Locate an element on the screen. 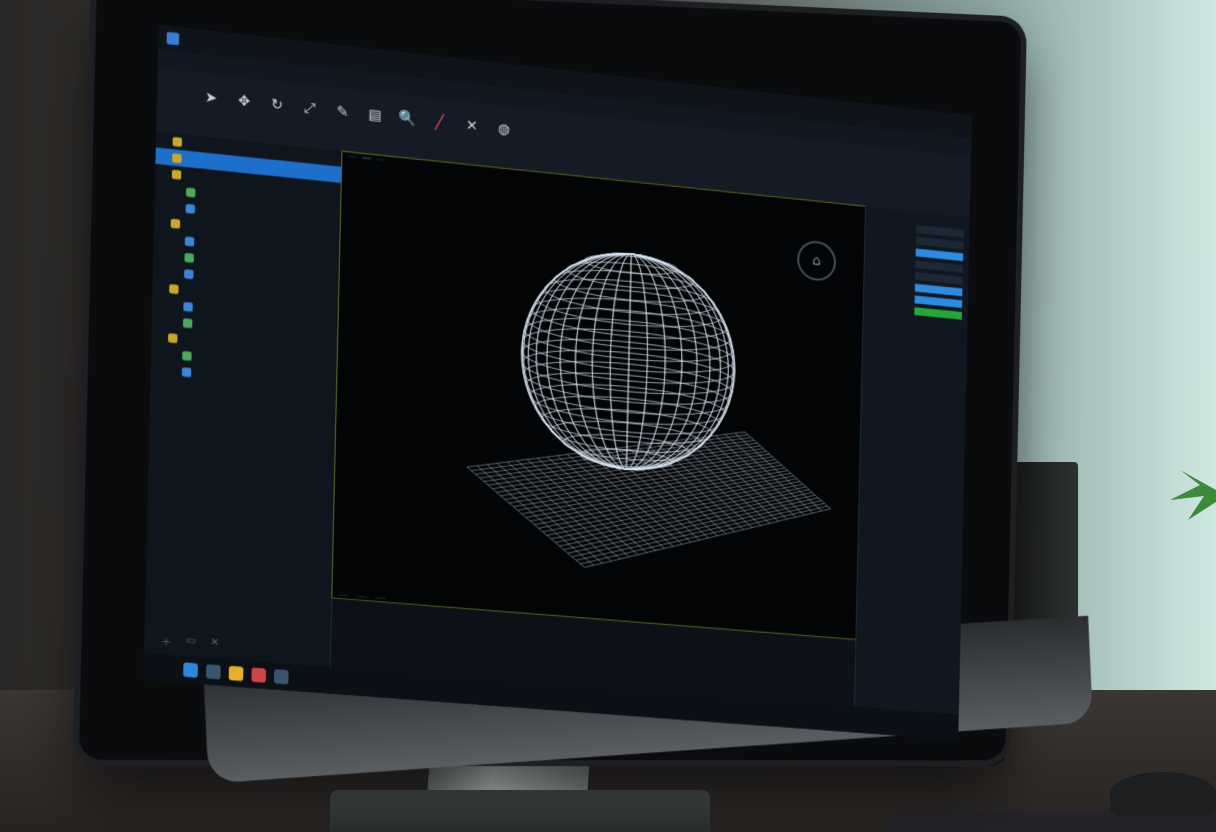  settings-icon is located at coordinates (281, 677).